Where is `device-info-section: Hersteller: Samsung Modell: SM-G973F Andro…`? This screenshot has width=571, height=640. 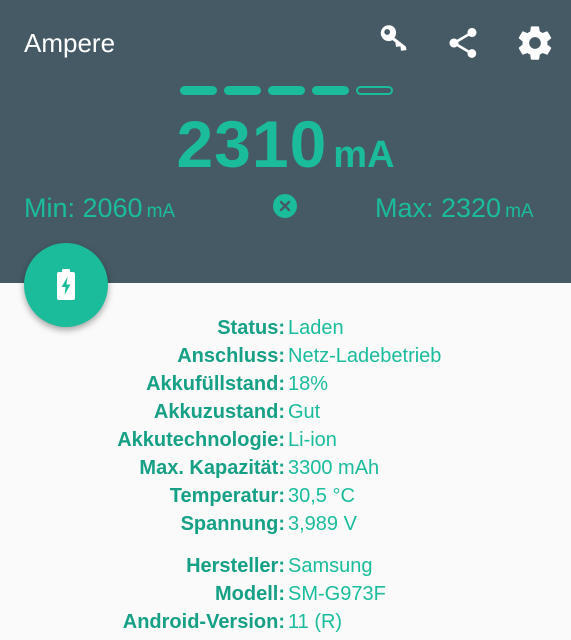 device-info-section: Hersteller: Samsung Modell: SM-G973F Andro… is located at coordinates (285, 594).